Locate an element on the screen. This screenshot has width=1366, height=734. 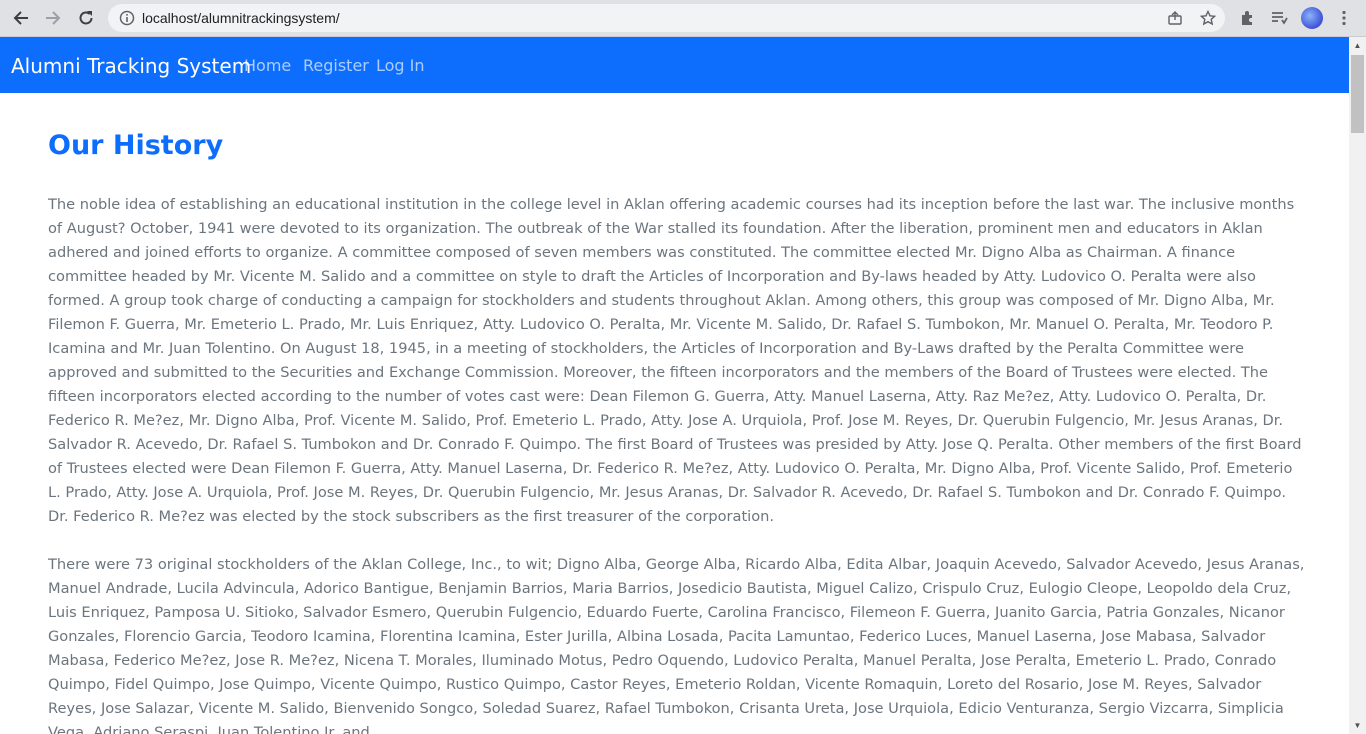
brand-link: Alumni Tracking System is located at coordinates (131, 66).